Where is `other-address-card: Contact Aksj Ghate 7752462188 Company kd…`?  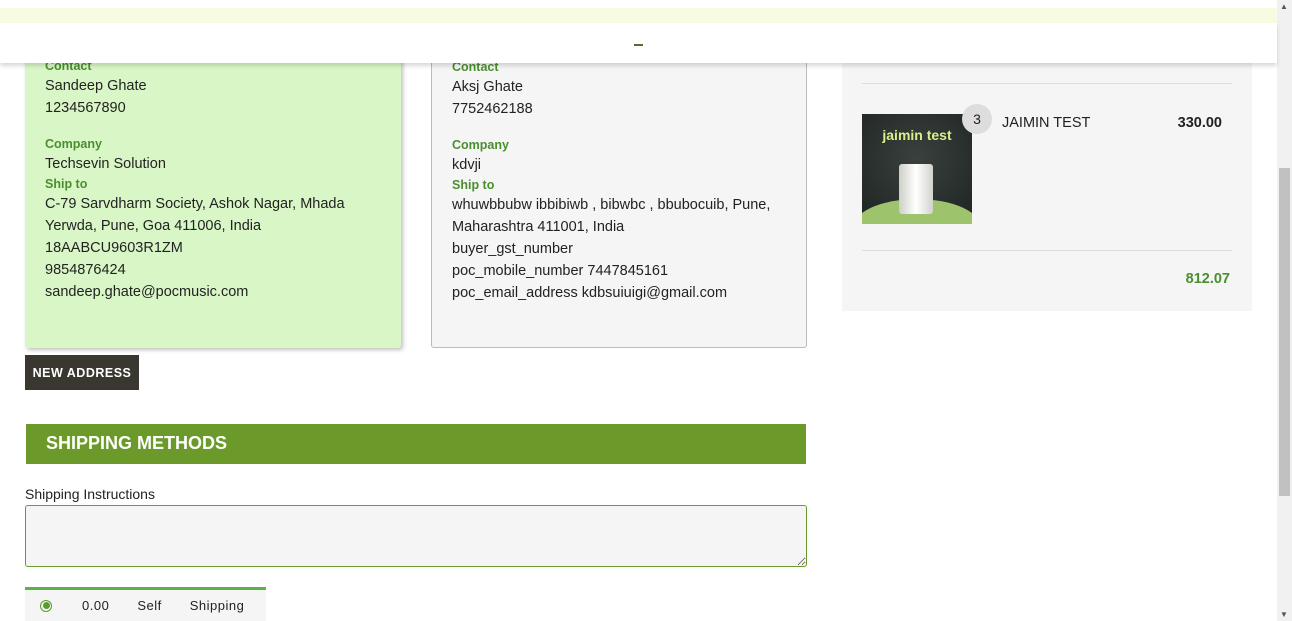 other-address-card: Contact Aksj Ghate 7752462188 Company kd… is located at coordinates (619, 194).